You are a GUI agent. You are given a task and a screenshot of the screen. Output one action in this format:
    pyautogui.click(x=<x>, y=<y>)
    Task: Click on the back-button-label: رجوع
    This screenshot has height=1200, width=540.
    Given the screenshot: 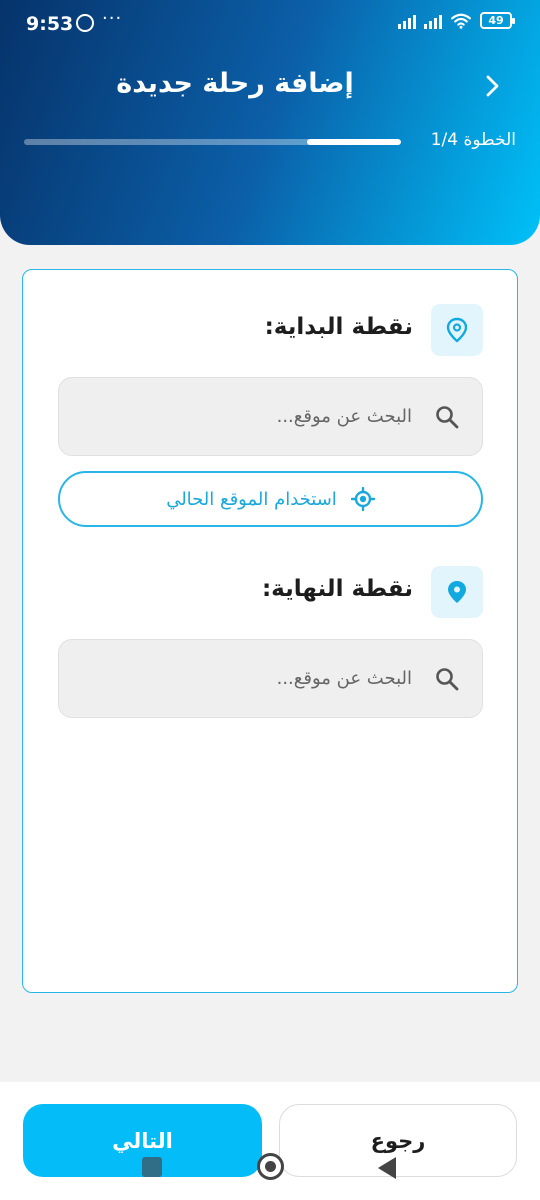 What is the action you would take?
    pyautogui.click(x=398, y=1140)
    